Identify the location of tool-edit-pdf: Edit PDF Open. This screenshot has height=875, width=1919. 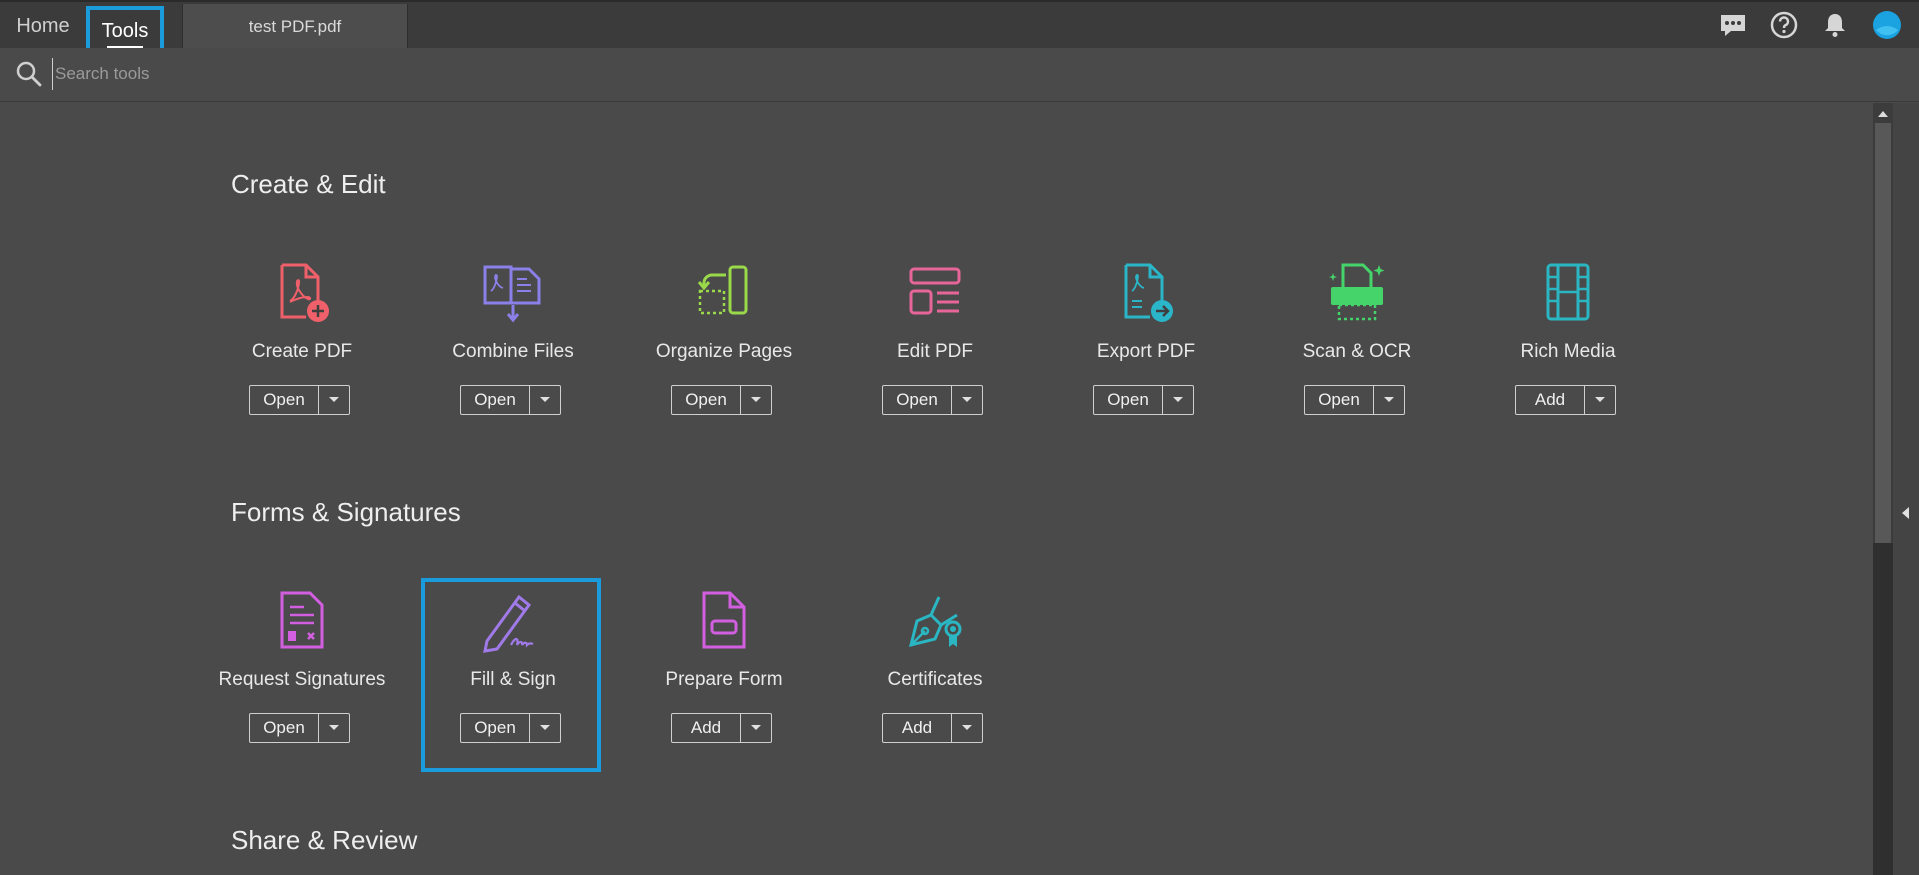
(935, 361).